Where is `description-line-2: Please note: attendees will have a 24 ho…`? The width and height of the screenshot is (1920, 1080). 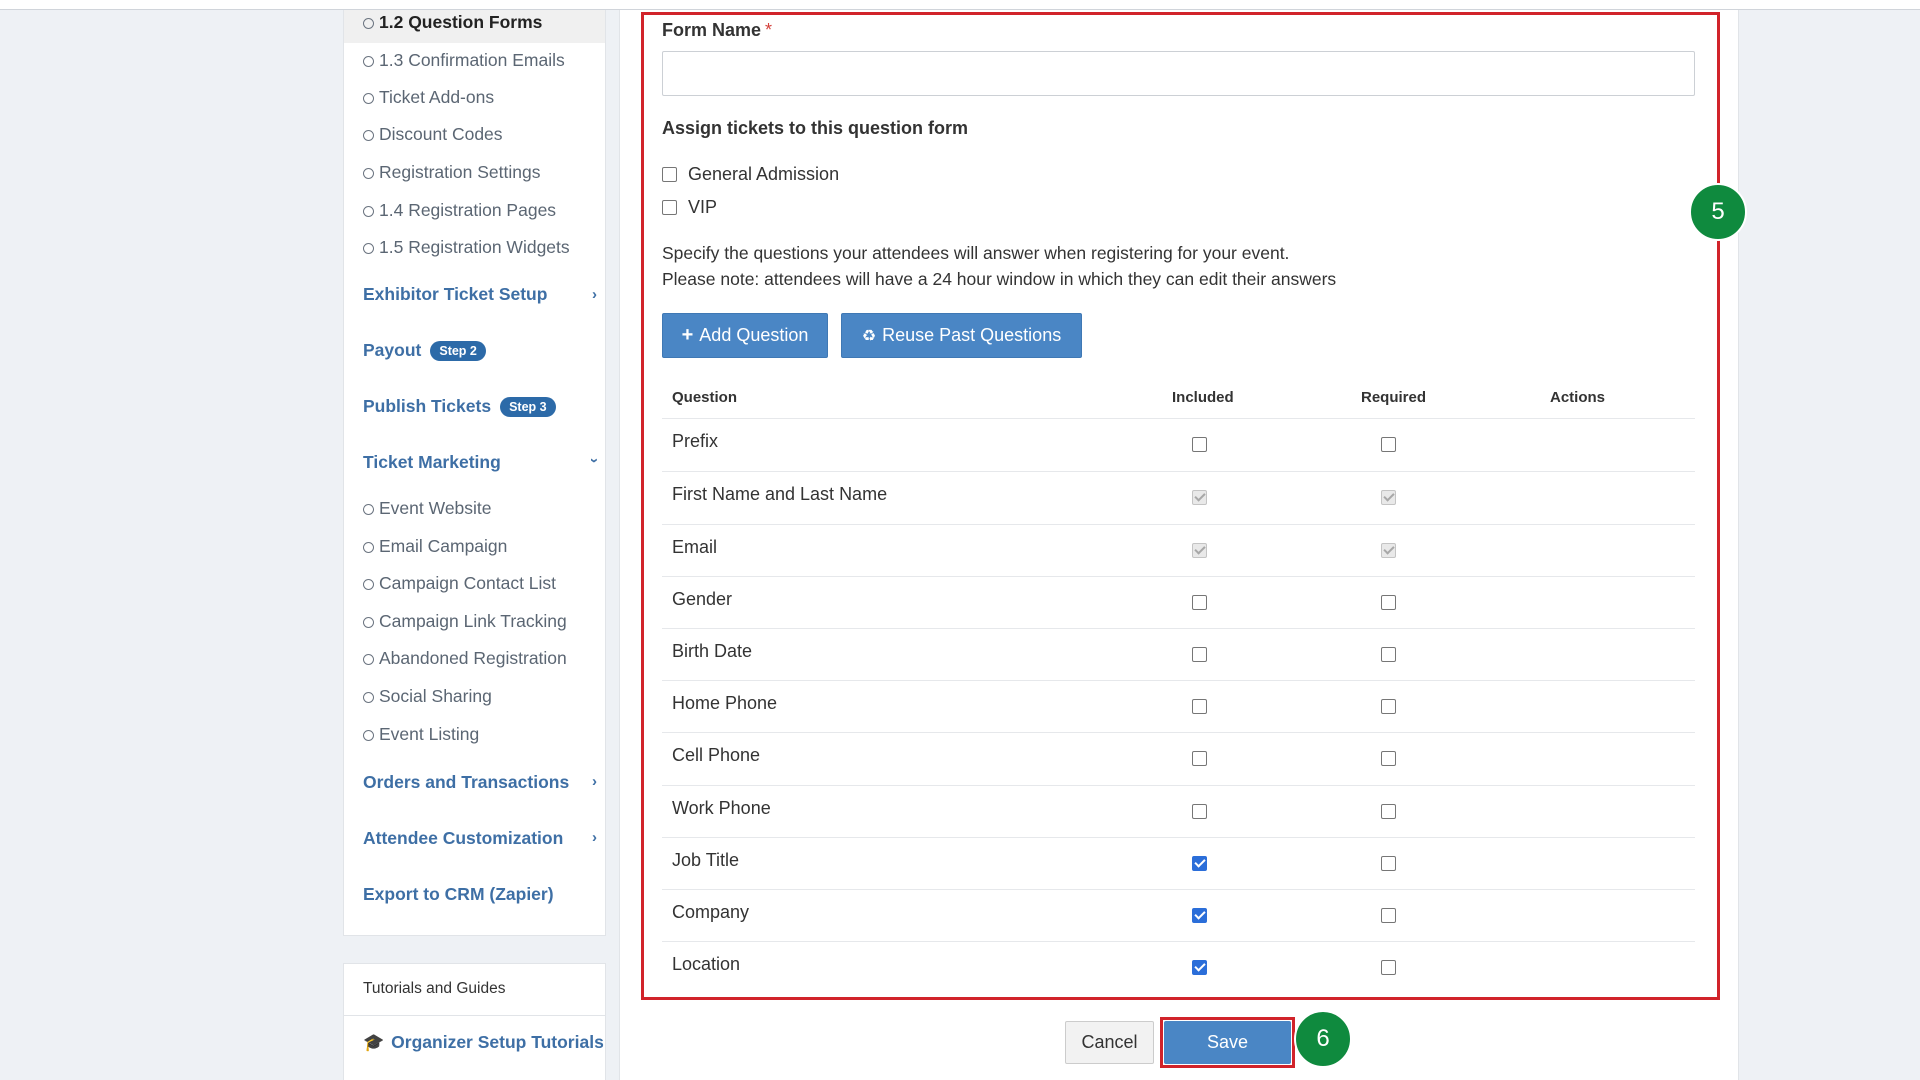 description-line-2: Please note: attendees will have a 24 ho… is located at coordinates (999, 279).